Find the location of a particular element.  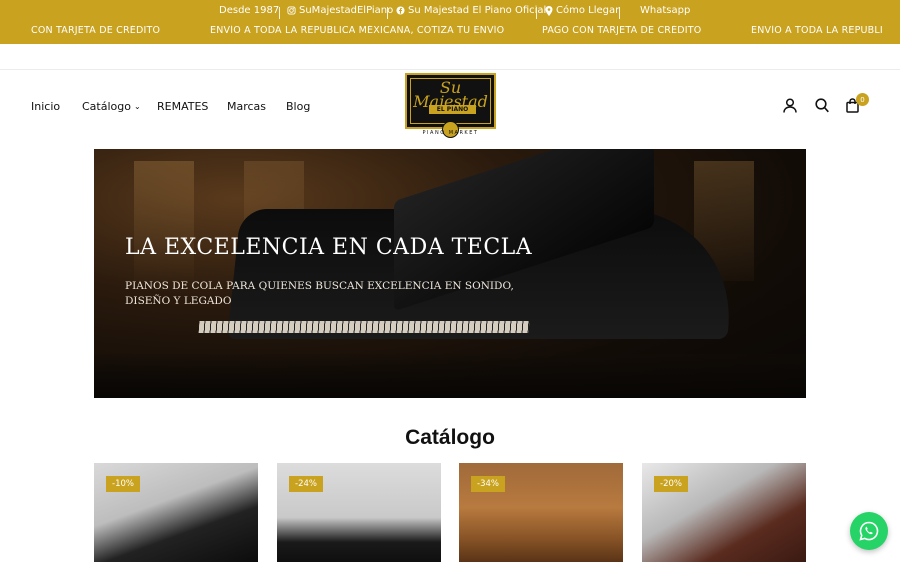

logo-el-piano: EL PIANO is located at coordinates (452, 109).